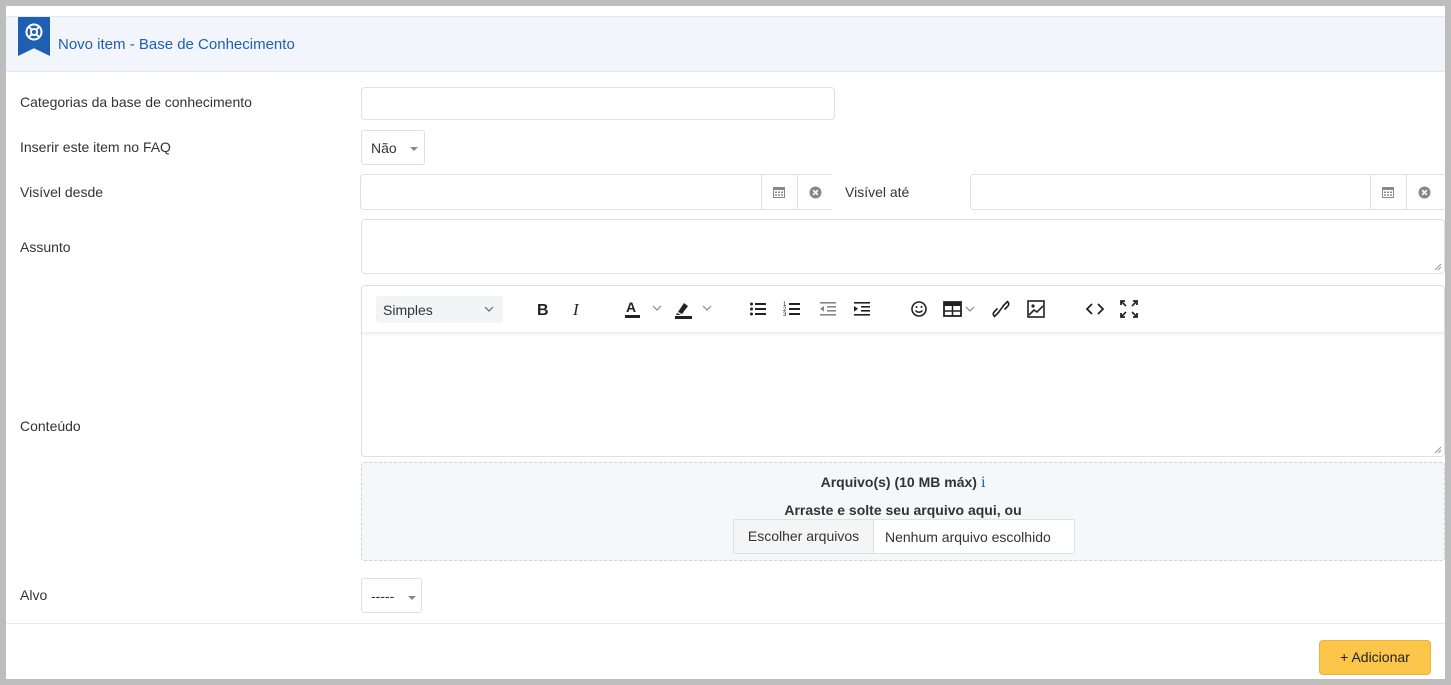  I want to click on italic-icon: I, so click(577, 309).